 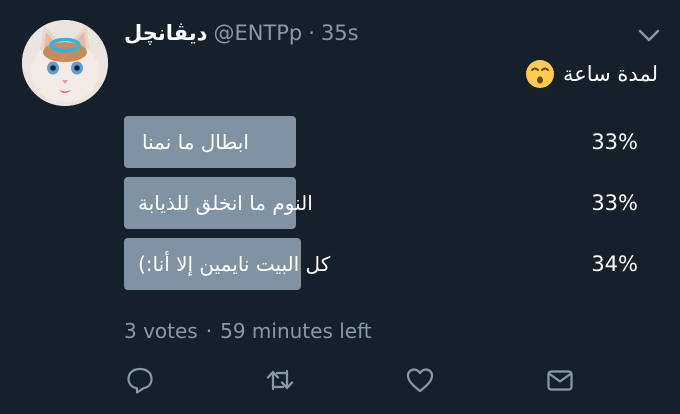 What do you see at coordinates (234, 264) in the screenshot?
I see `poll-option-label: كل البيت نايمين إلا أنا:)` at bounding box center [234, 264].